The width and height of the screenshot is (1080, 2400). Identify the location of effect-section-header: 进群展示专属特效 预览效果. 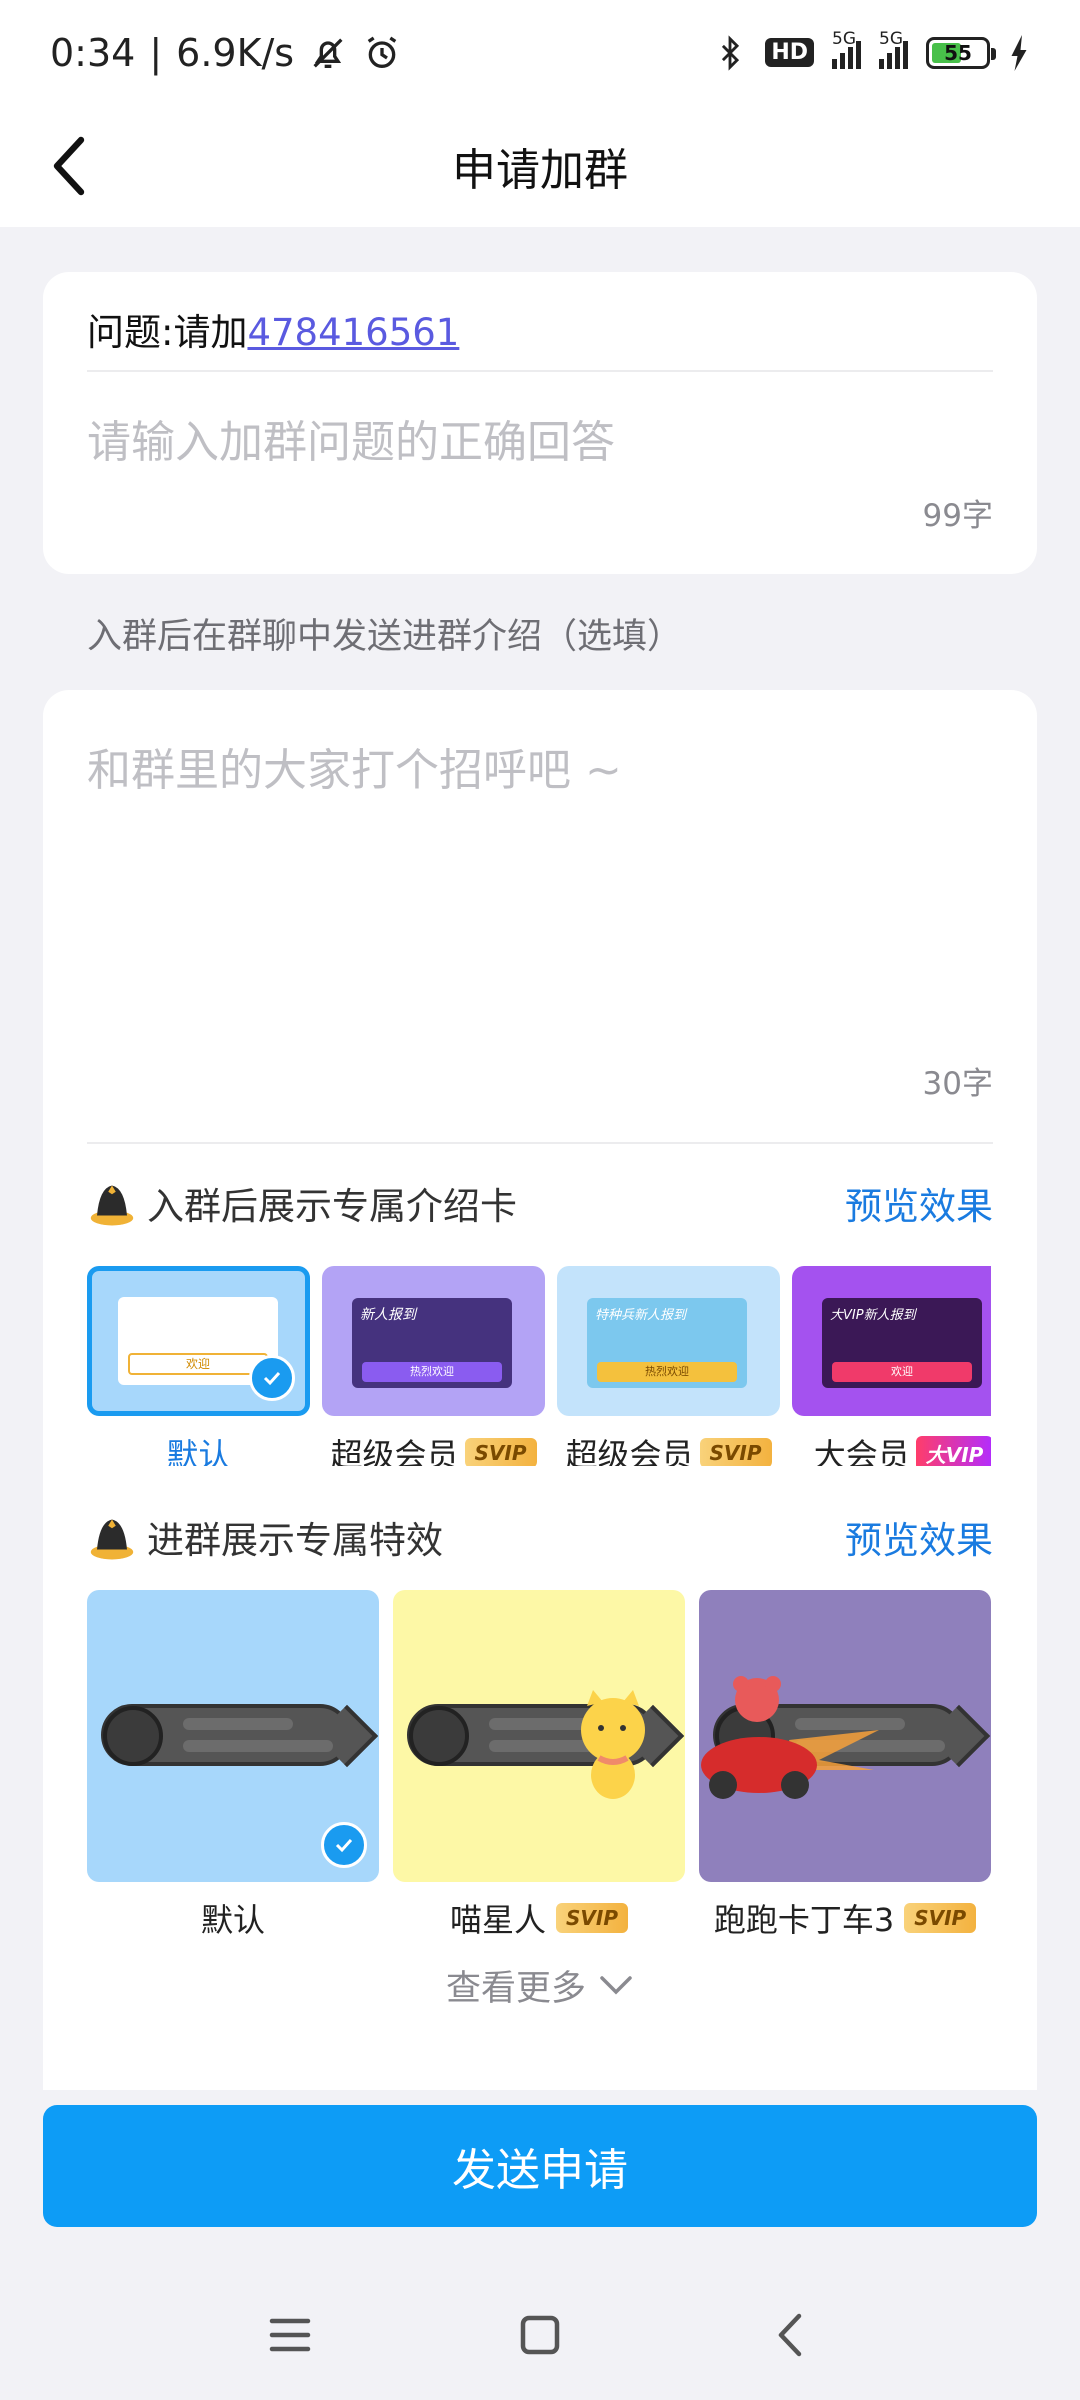
(540, 1537).